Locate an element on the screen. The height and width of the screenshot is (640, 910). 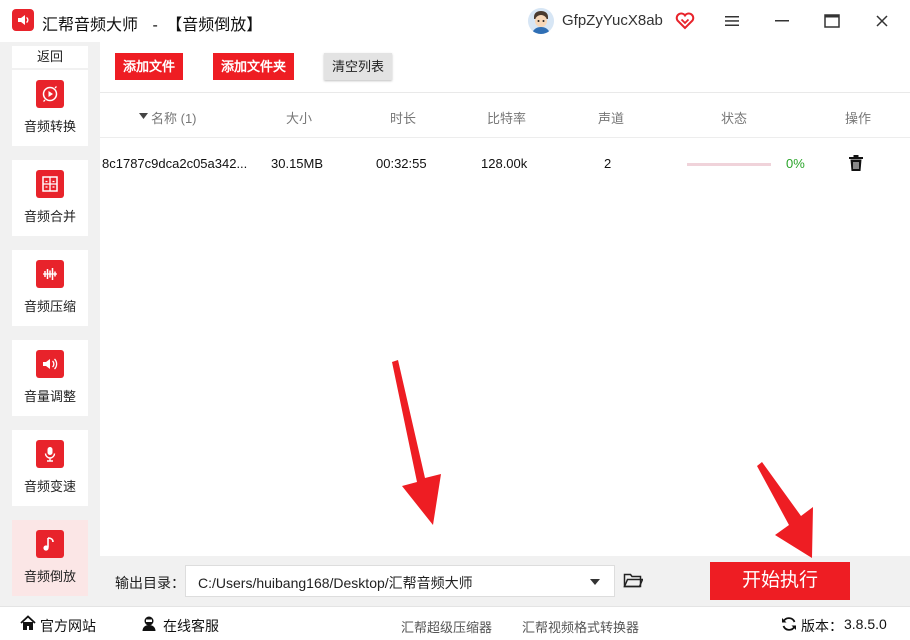
chevron-down-icon is located at coordinates (595, 582).